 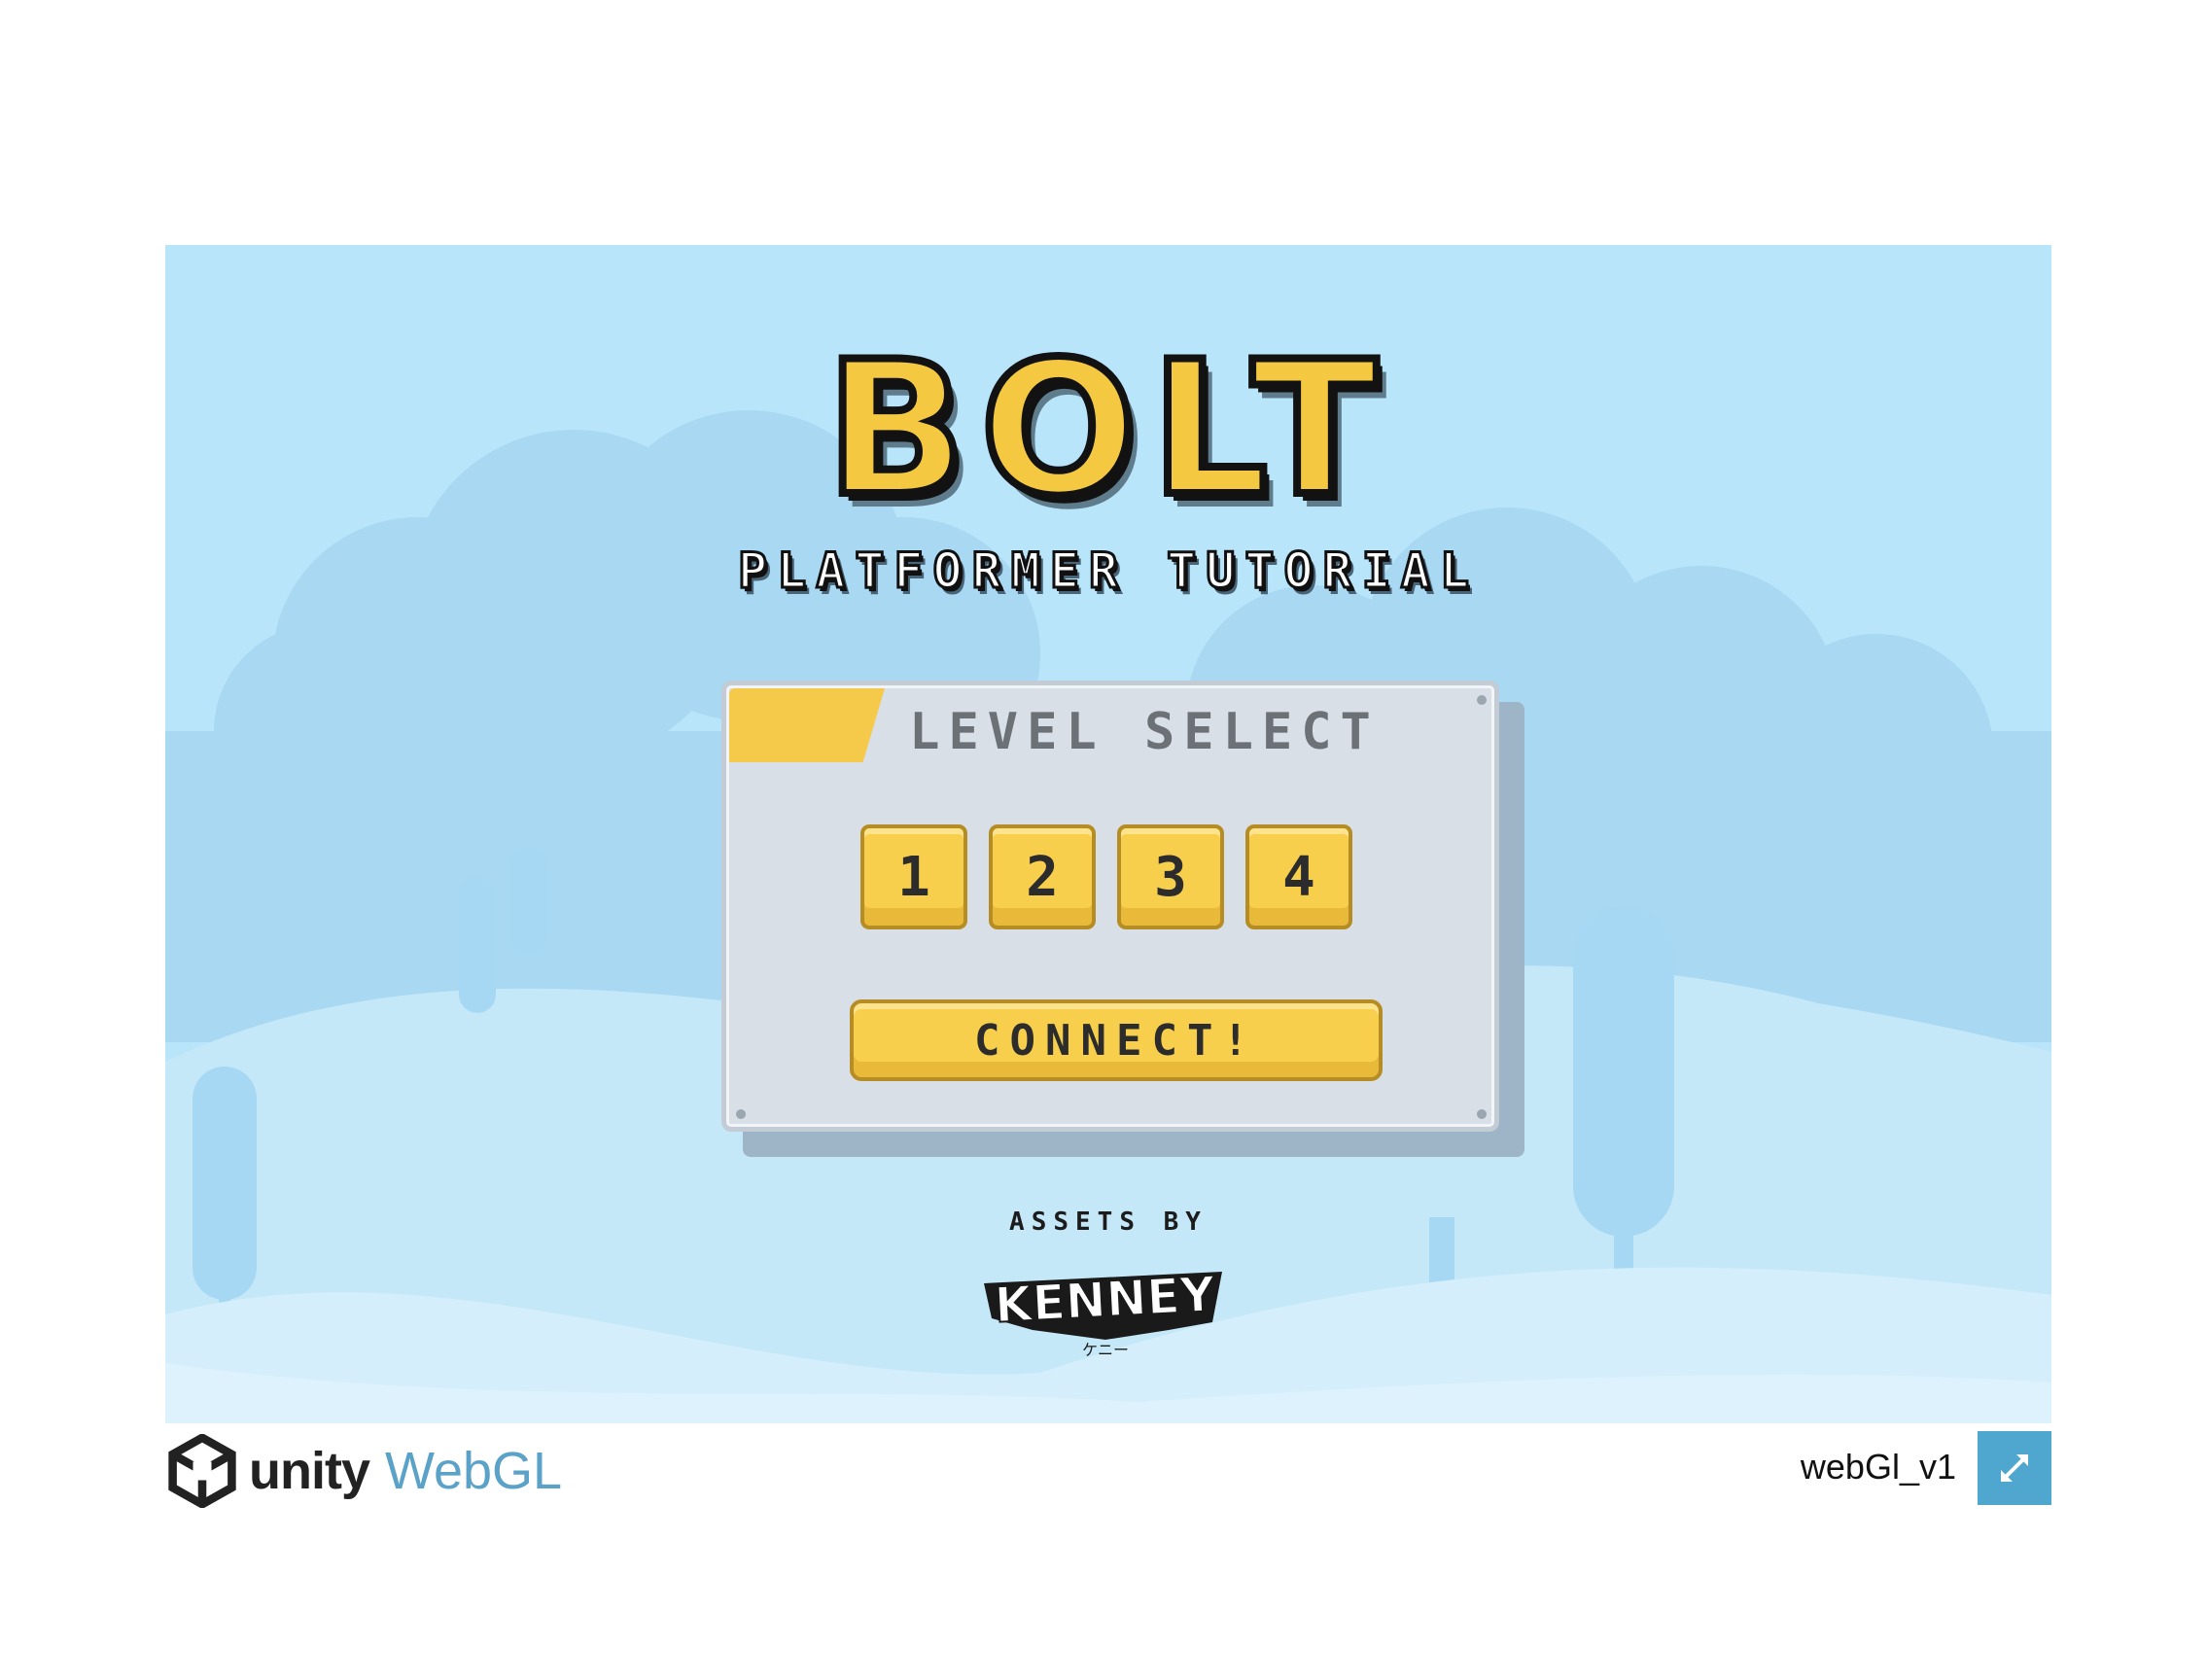 I want to click on panel-accent, so click(x=807, y=725).